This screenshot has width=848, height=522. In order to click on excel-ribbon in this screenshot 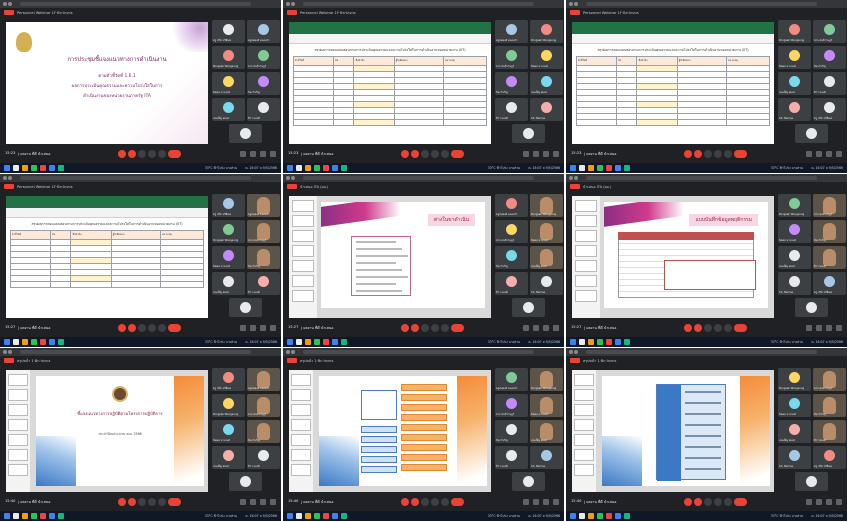, I will do `click(107, 202)`.